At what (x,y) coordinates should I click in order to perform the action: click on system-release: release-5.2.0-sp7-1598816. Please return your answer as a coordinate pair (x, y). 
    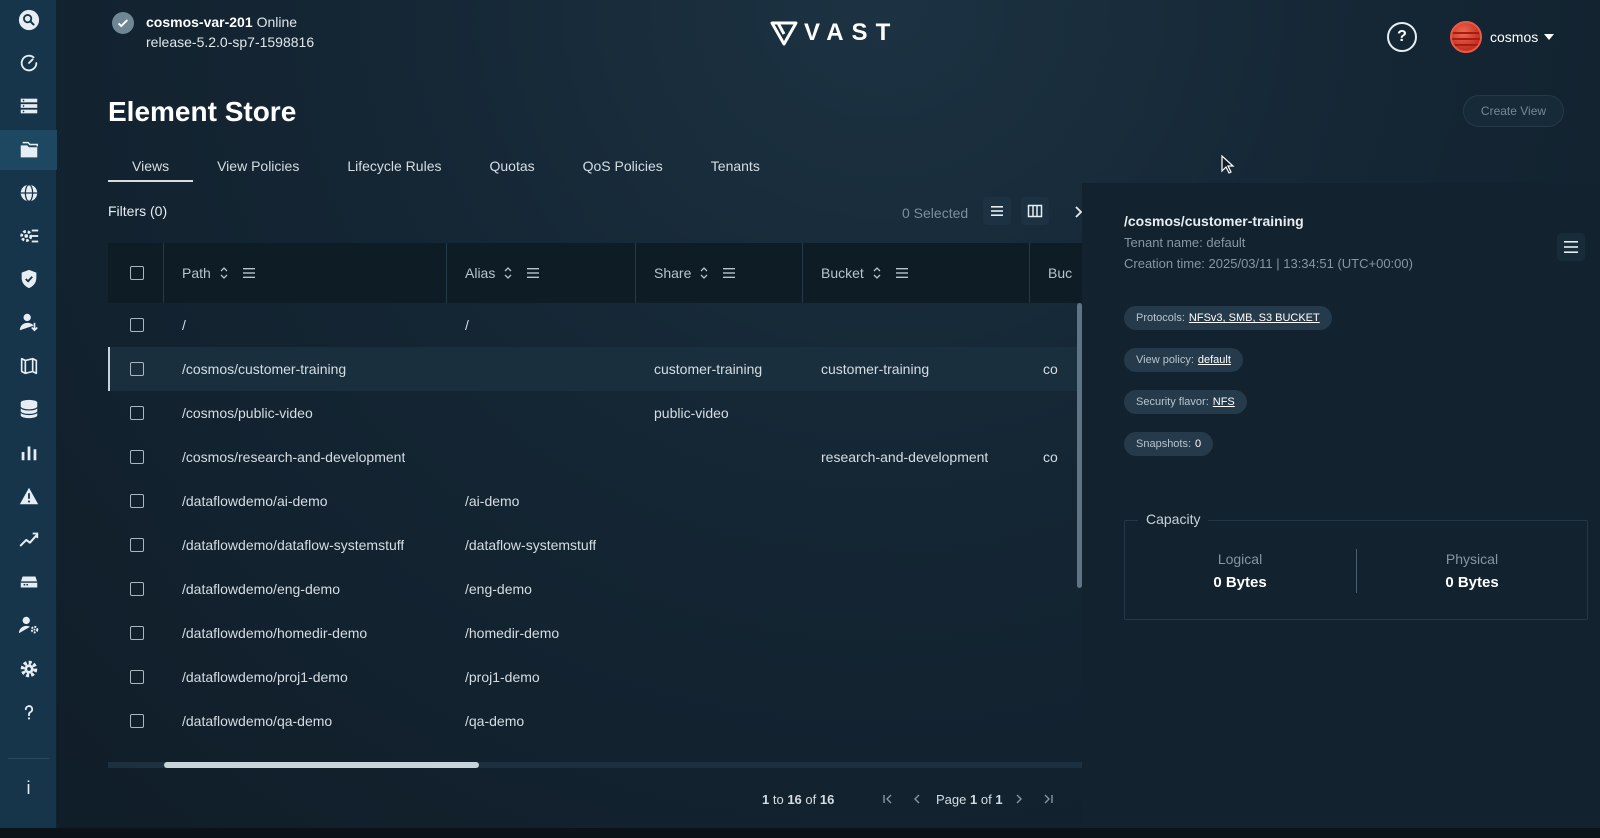
    Looking at the image, I should click on (230, 42).